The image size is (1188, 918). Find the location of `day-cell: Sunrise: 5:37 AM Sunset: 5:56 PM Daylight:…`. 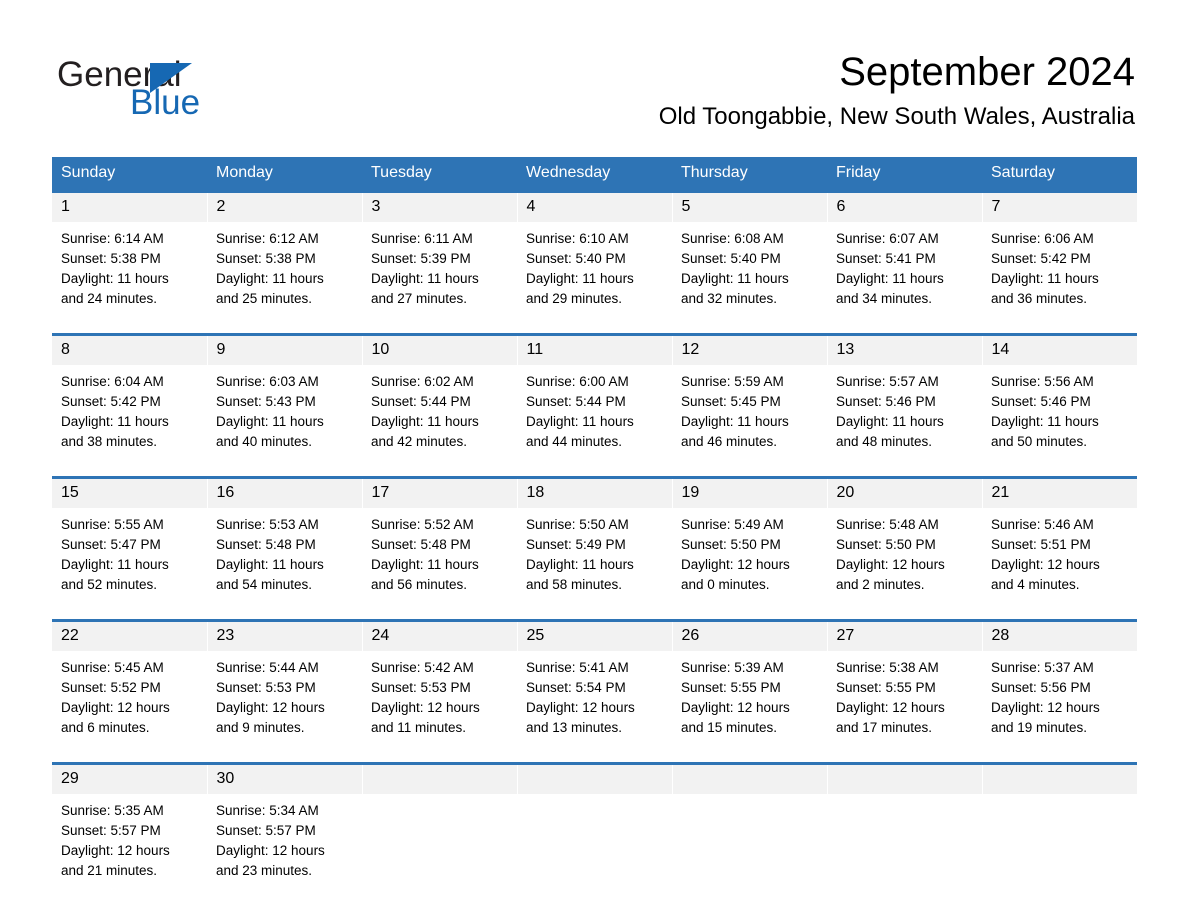

day-cell: Sunrise: 5:37 AM Sunset: 5:56 PM Daylight:… is located at coordinates (1059, 706).